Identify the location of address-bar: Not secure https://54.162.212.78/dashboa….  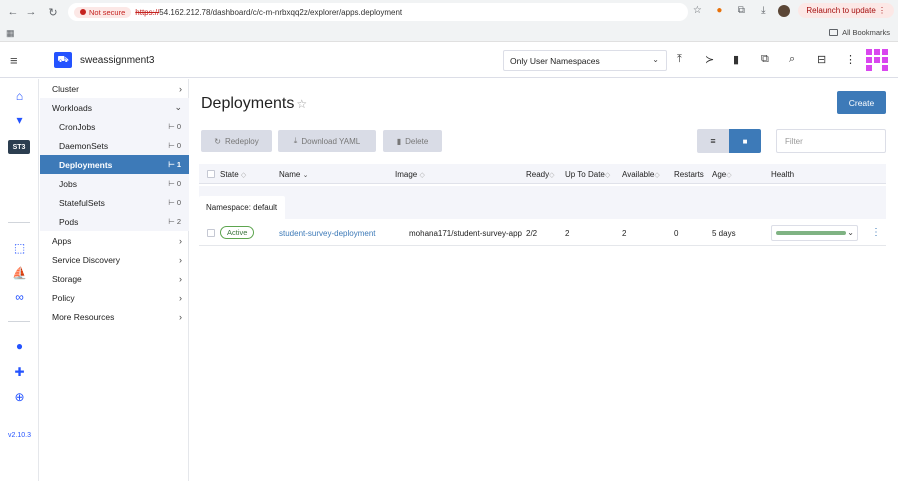
(378, 12).